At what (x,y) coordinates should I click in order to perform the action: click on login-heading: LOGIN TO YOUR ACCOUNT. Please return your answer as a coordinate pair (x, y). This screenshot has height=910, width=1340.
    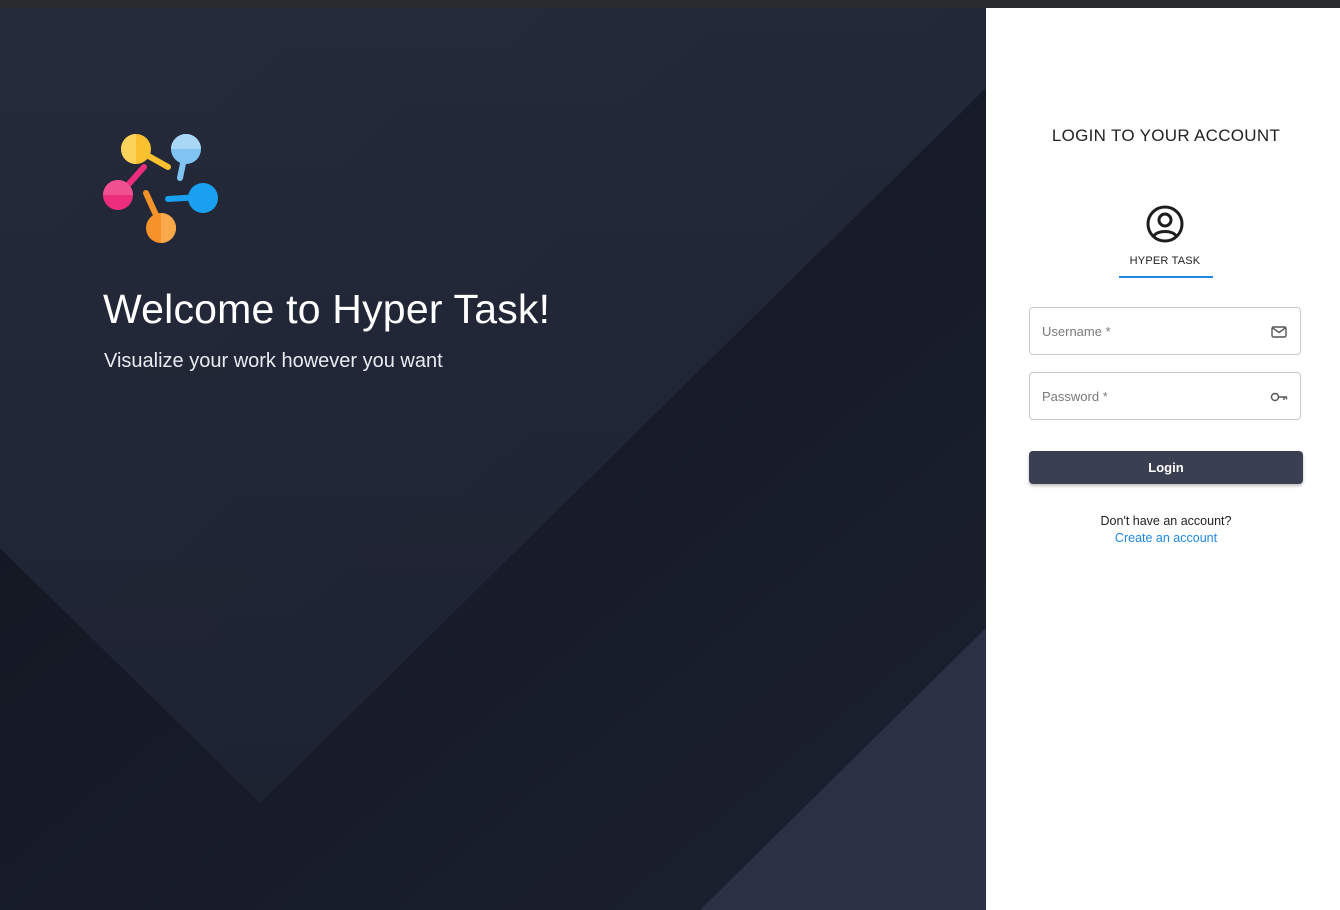
    Looking at the image, I should click on (1166, 135).